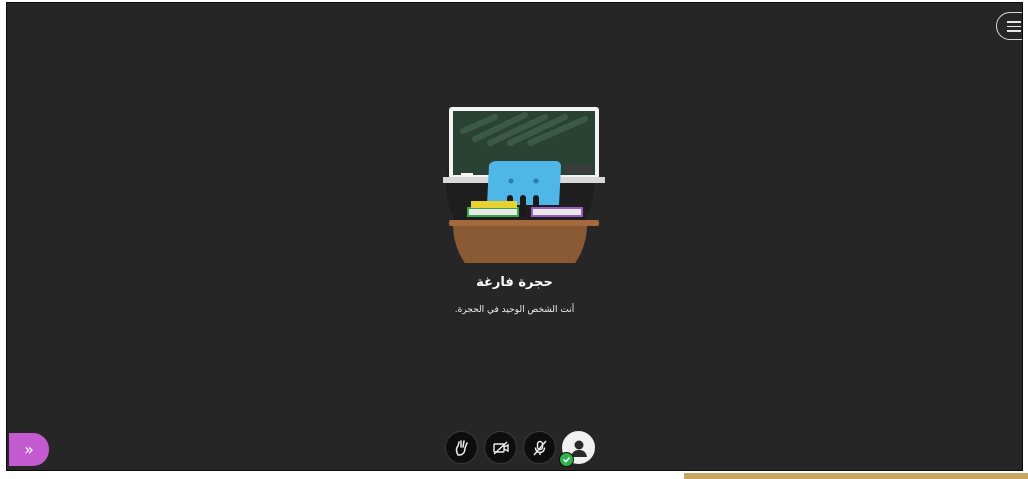 The height and width of the screenshot is (479, 1028). What do you see at coordinates (520, 449) in the screenshot?
I see `media-controls-bar` at bounding box center [520, 449].